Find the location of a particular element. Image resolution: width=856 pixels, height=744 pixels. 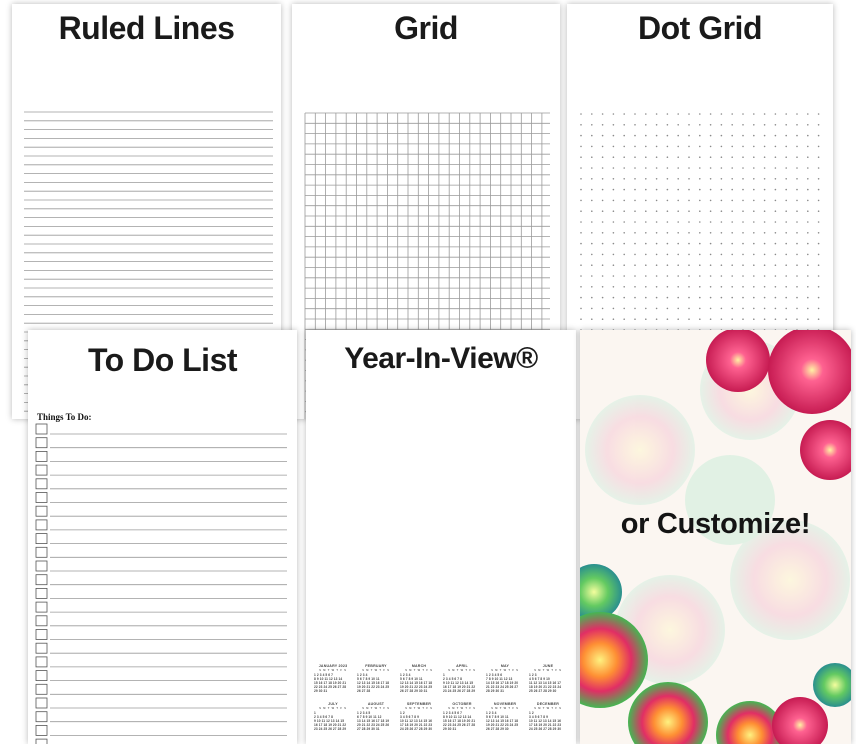

calendar-week-row: 25 26 27 28 29 30 is located at coordinates (543, 691).